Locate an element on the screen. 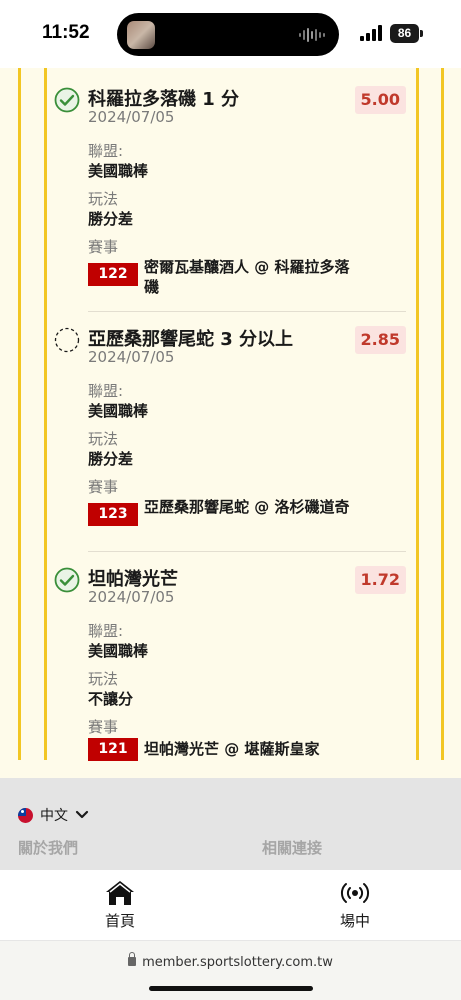  odds-badge: 1.72 is located at coordinates (380, 580).